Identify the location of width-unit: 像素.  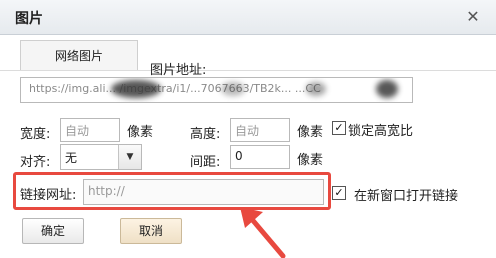
(140, 132).